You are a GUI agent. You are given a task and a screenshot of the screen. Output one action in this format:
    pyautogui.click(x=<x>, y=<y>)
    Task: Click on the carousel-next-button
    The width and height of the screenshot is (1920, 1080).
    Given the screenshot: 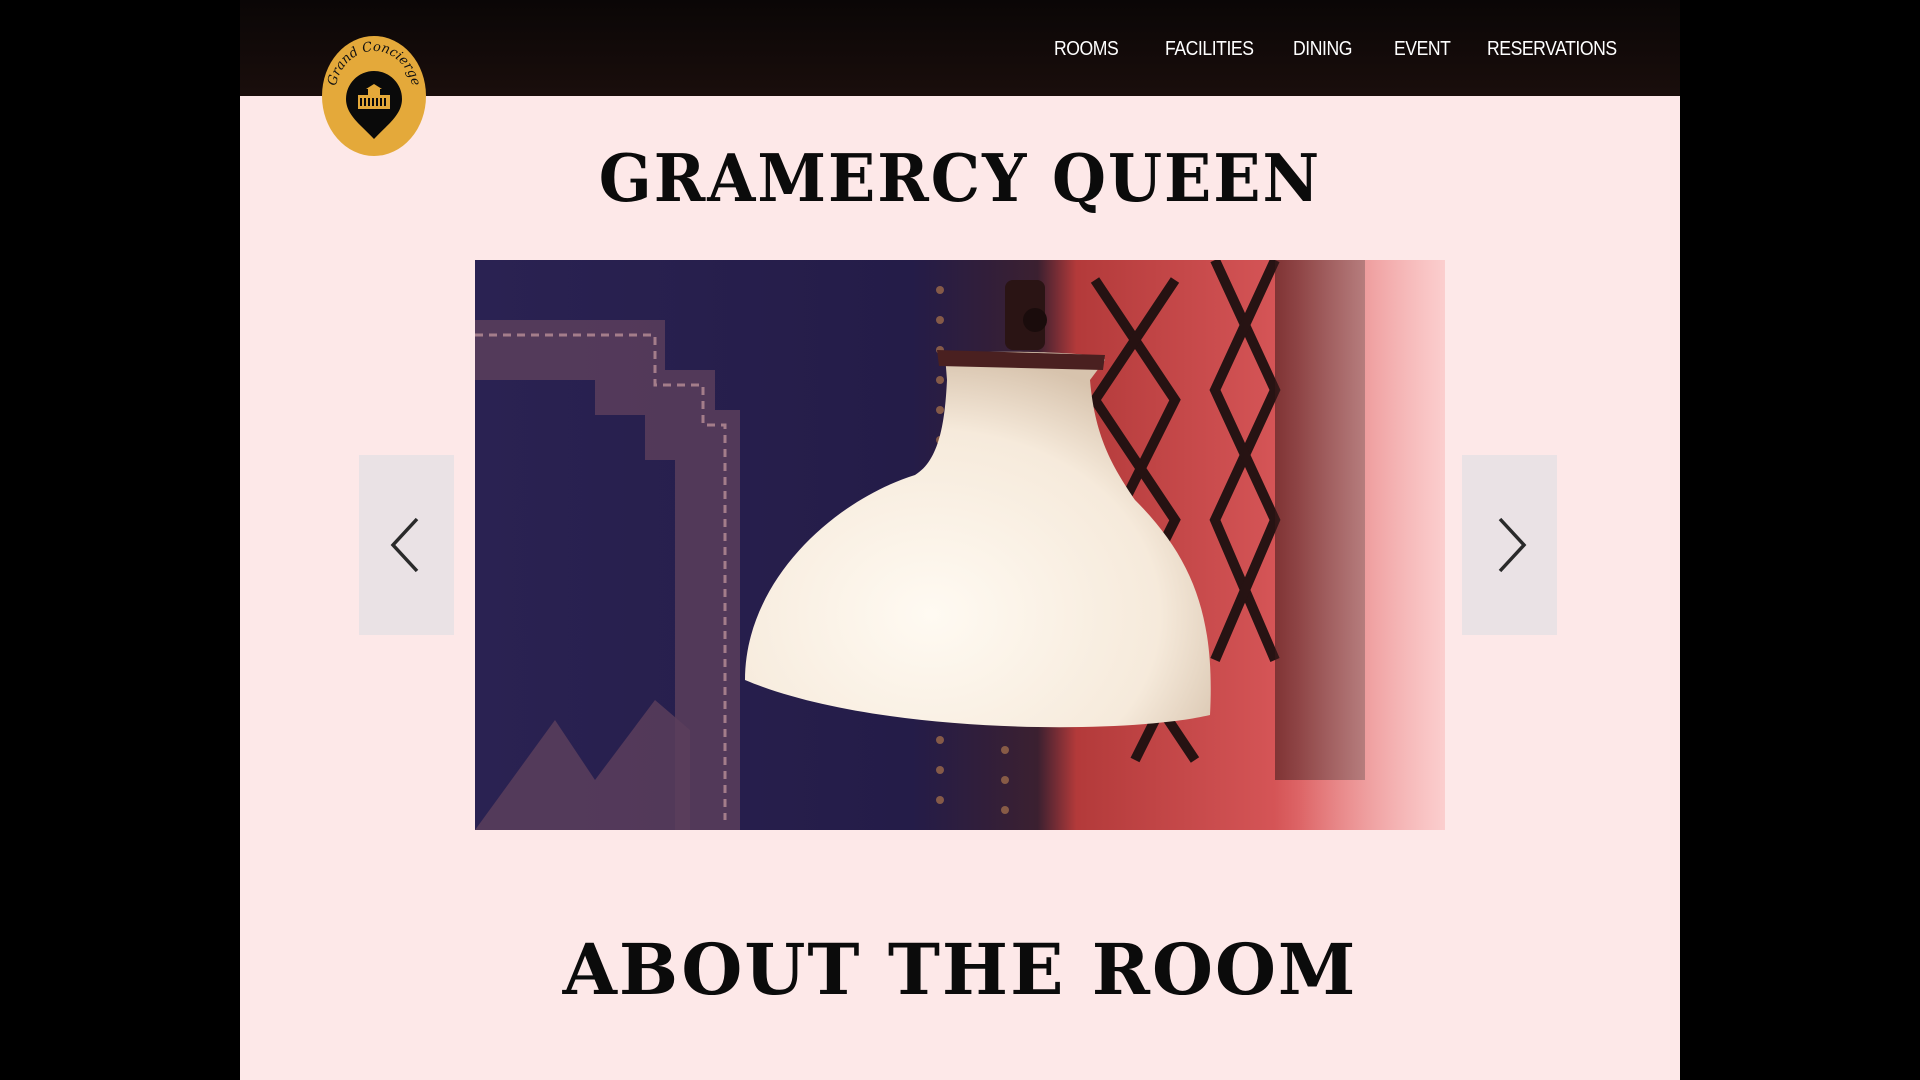 What is the action you would take?
    pyautogui.click(x=1509, y=545)
    